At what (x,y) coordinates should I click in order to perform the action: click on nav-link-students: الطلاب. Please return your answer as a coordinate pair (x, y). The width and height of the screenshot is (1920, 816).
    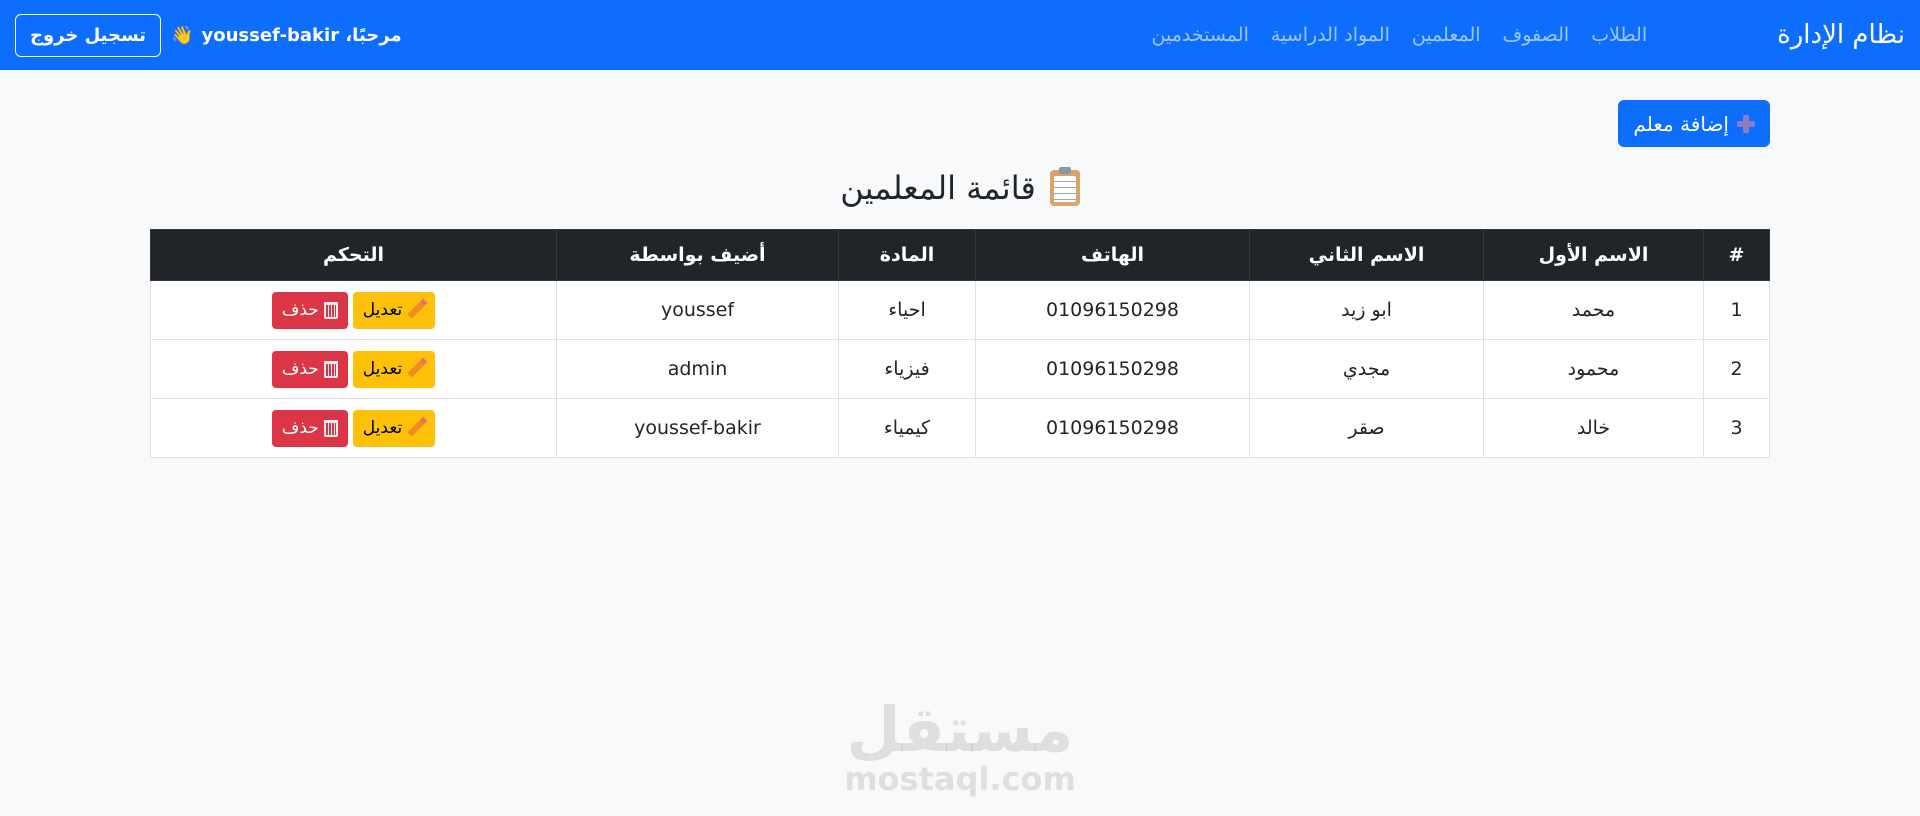
    Looking at the image, I should click on (1619, 35).